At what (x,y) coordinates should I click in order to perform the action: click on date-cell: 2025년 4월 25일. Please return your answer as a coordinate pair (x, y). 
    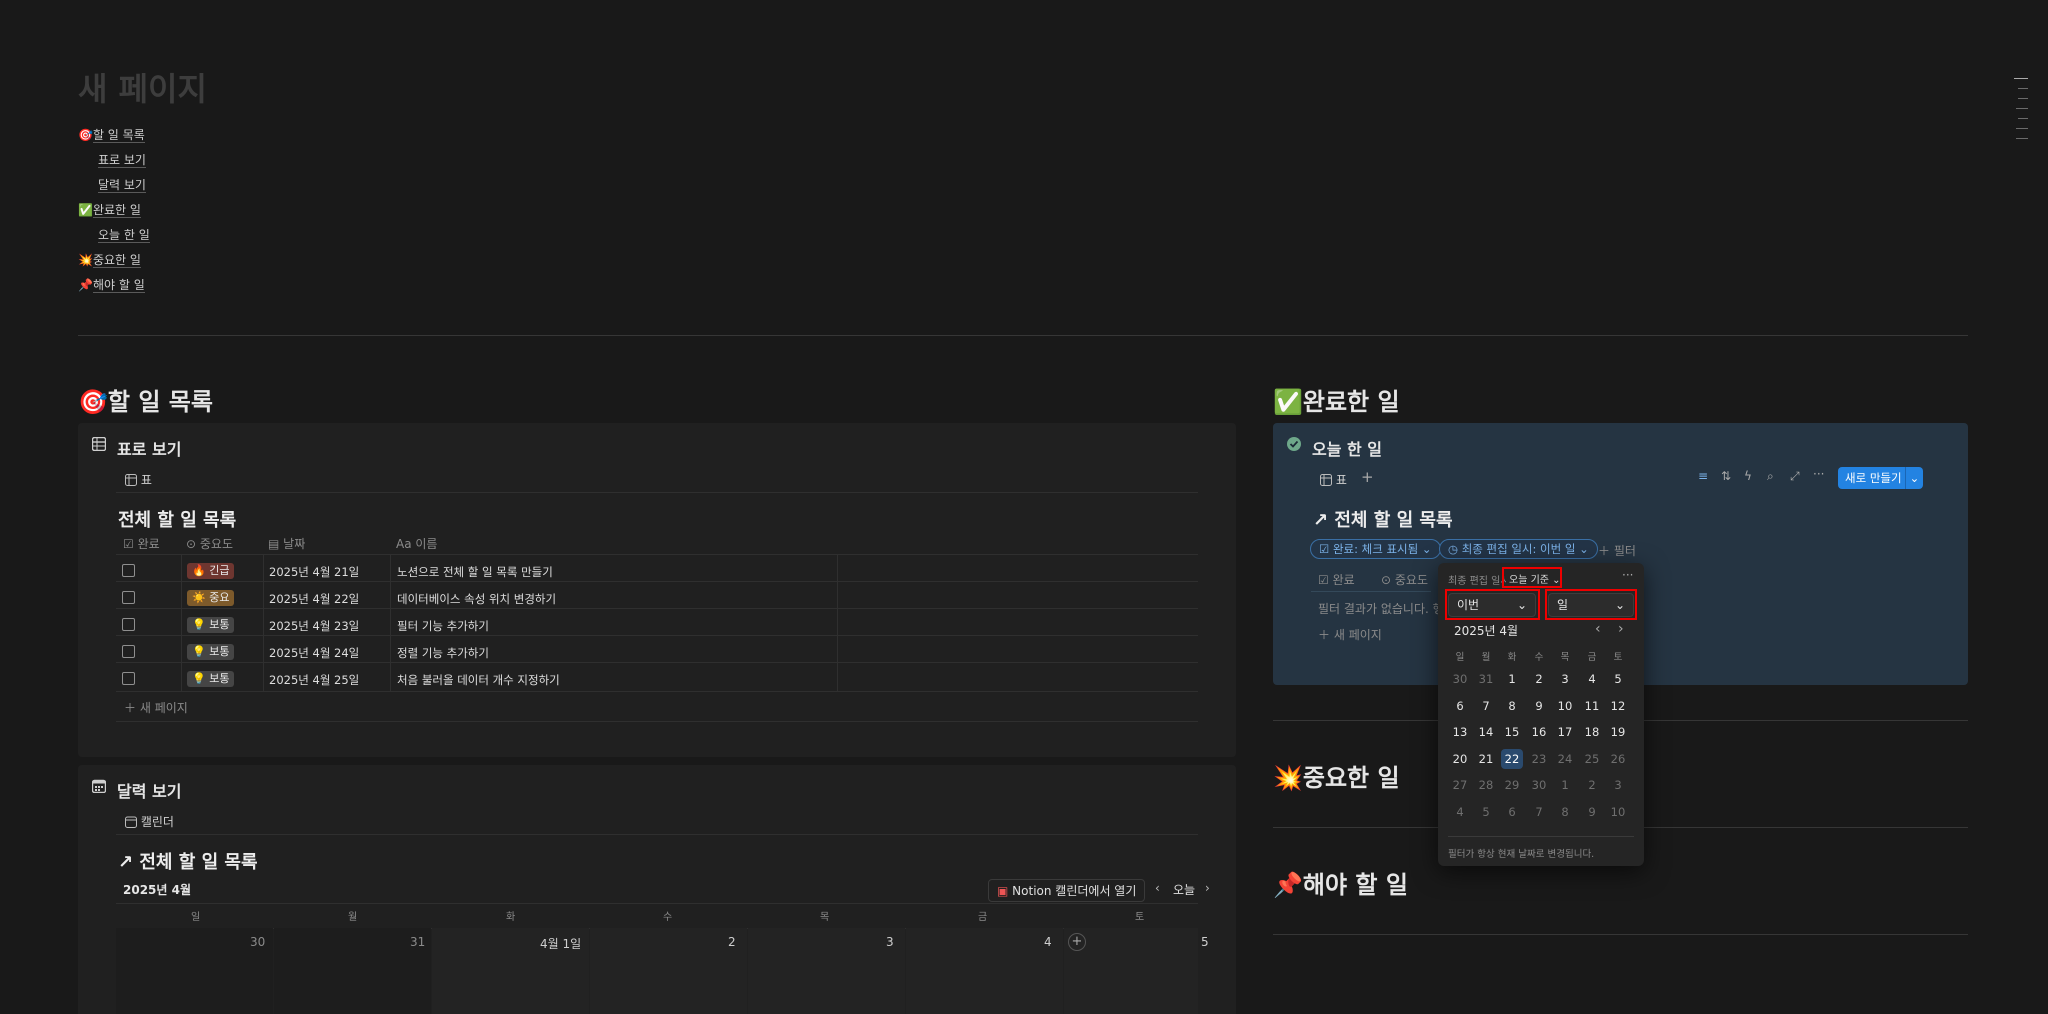
    Looking at the image, I should click on (314, 680).